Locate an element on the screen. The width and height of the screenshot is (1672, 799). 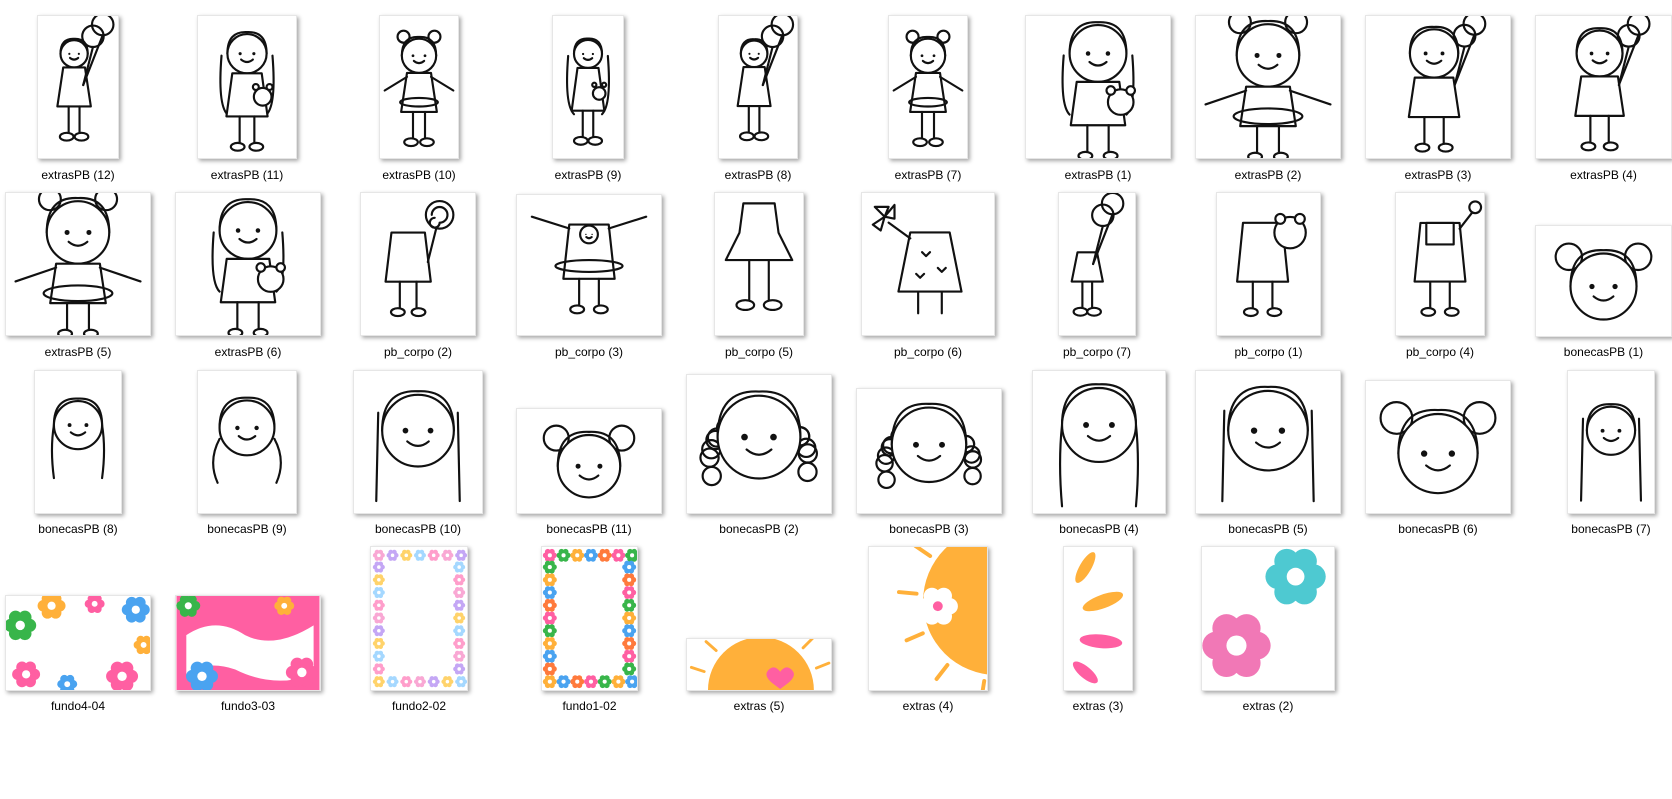
file-name-label: bonecasPB (8) is located at coordinates (78, 529).